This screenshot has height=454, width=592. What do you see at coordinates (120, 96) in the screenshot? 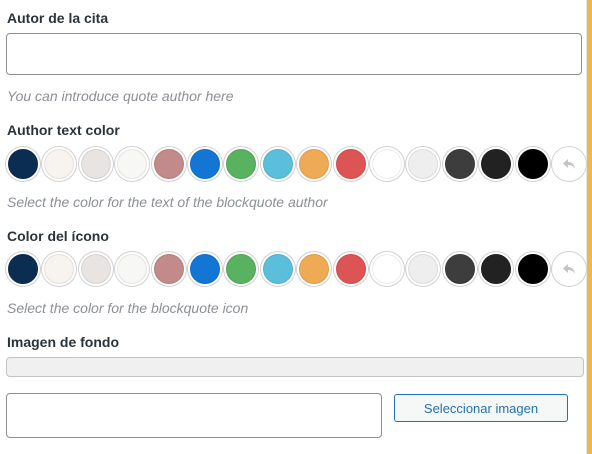
I see `quote-author-help: You can introduce quote author here` at bounding box center [120, 96].